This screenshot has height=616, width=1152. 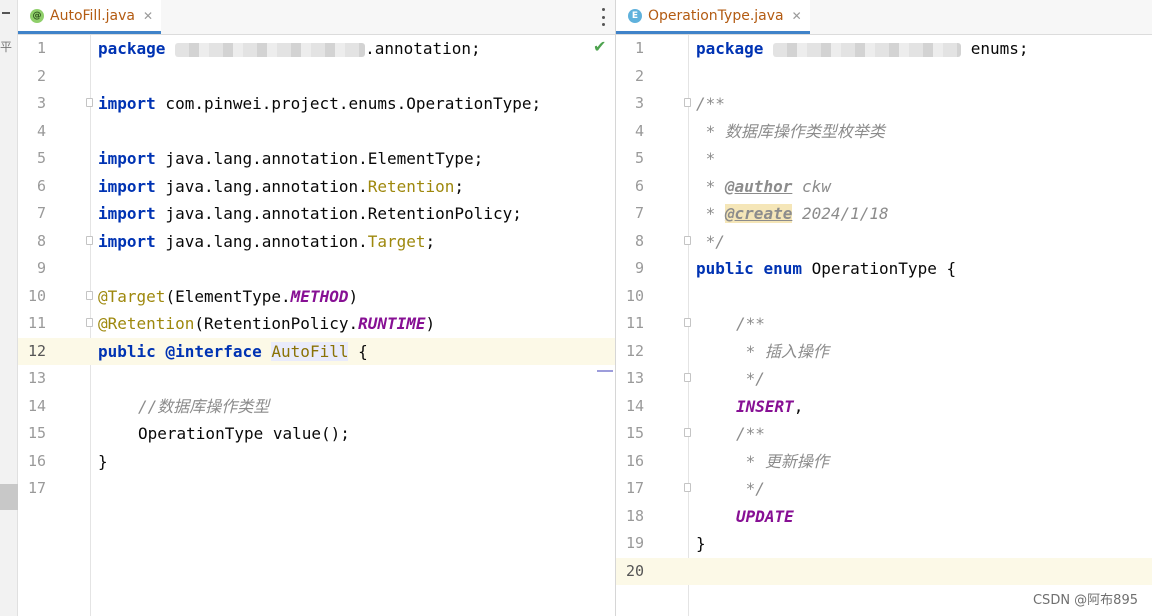 What do you see at coordinates (392, 323) in the screenshot?
I see `enum-constant: RUNTIME` at bounding box center [392, 323].